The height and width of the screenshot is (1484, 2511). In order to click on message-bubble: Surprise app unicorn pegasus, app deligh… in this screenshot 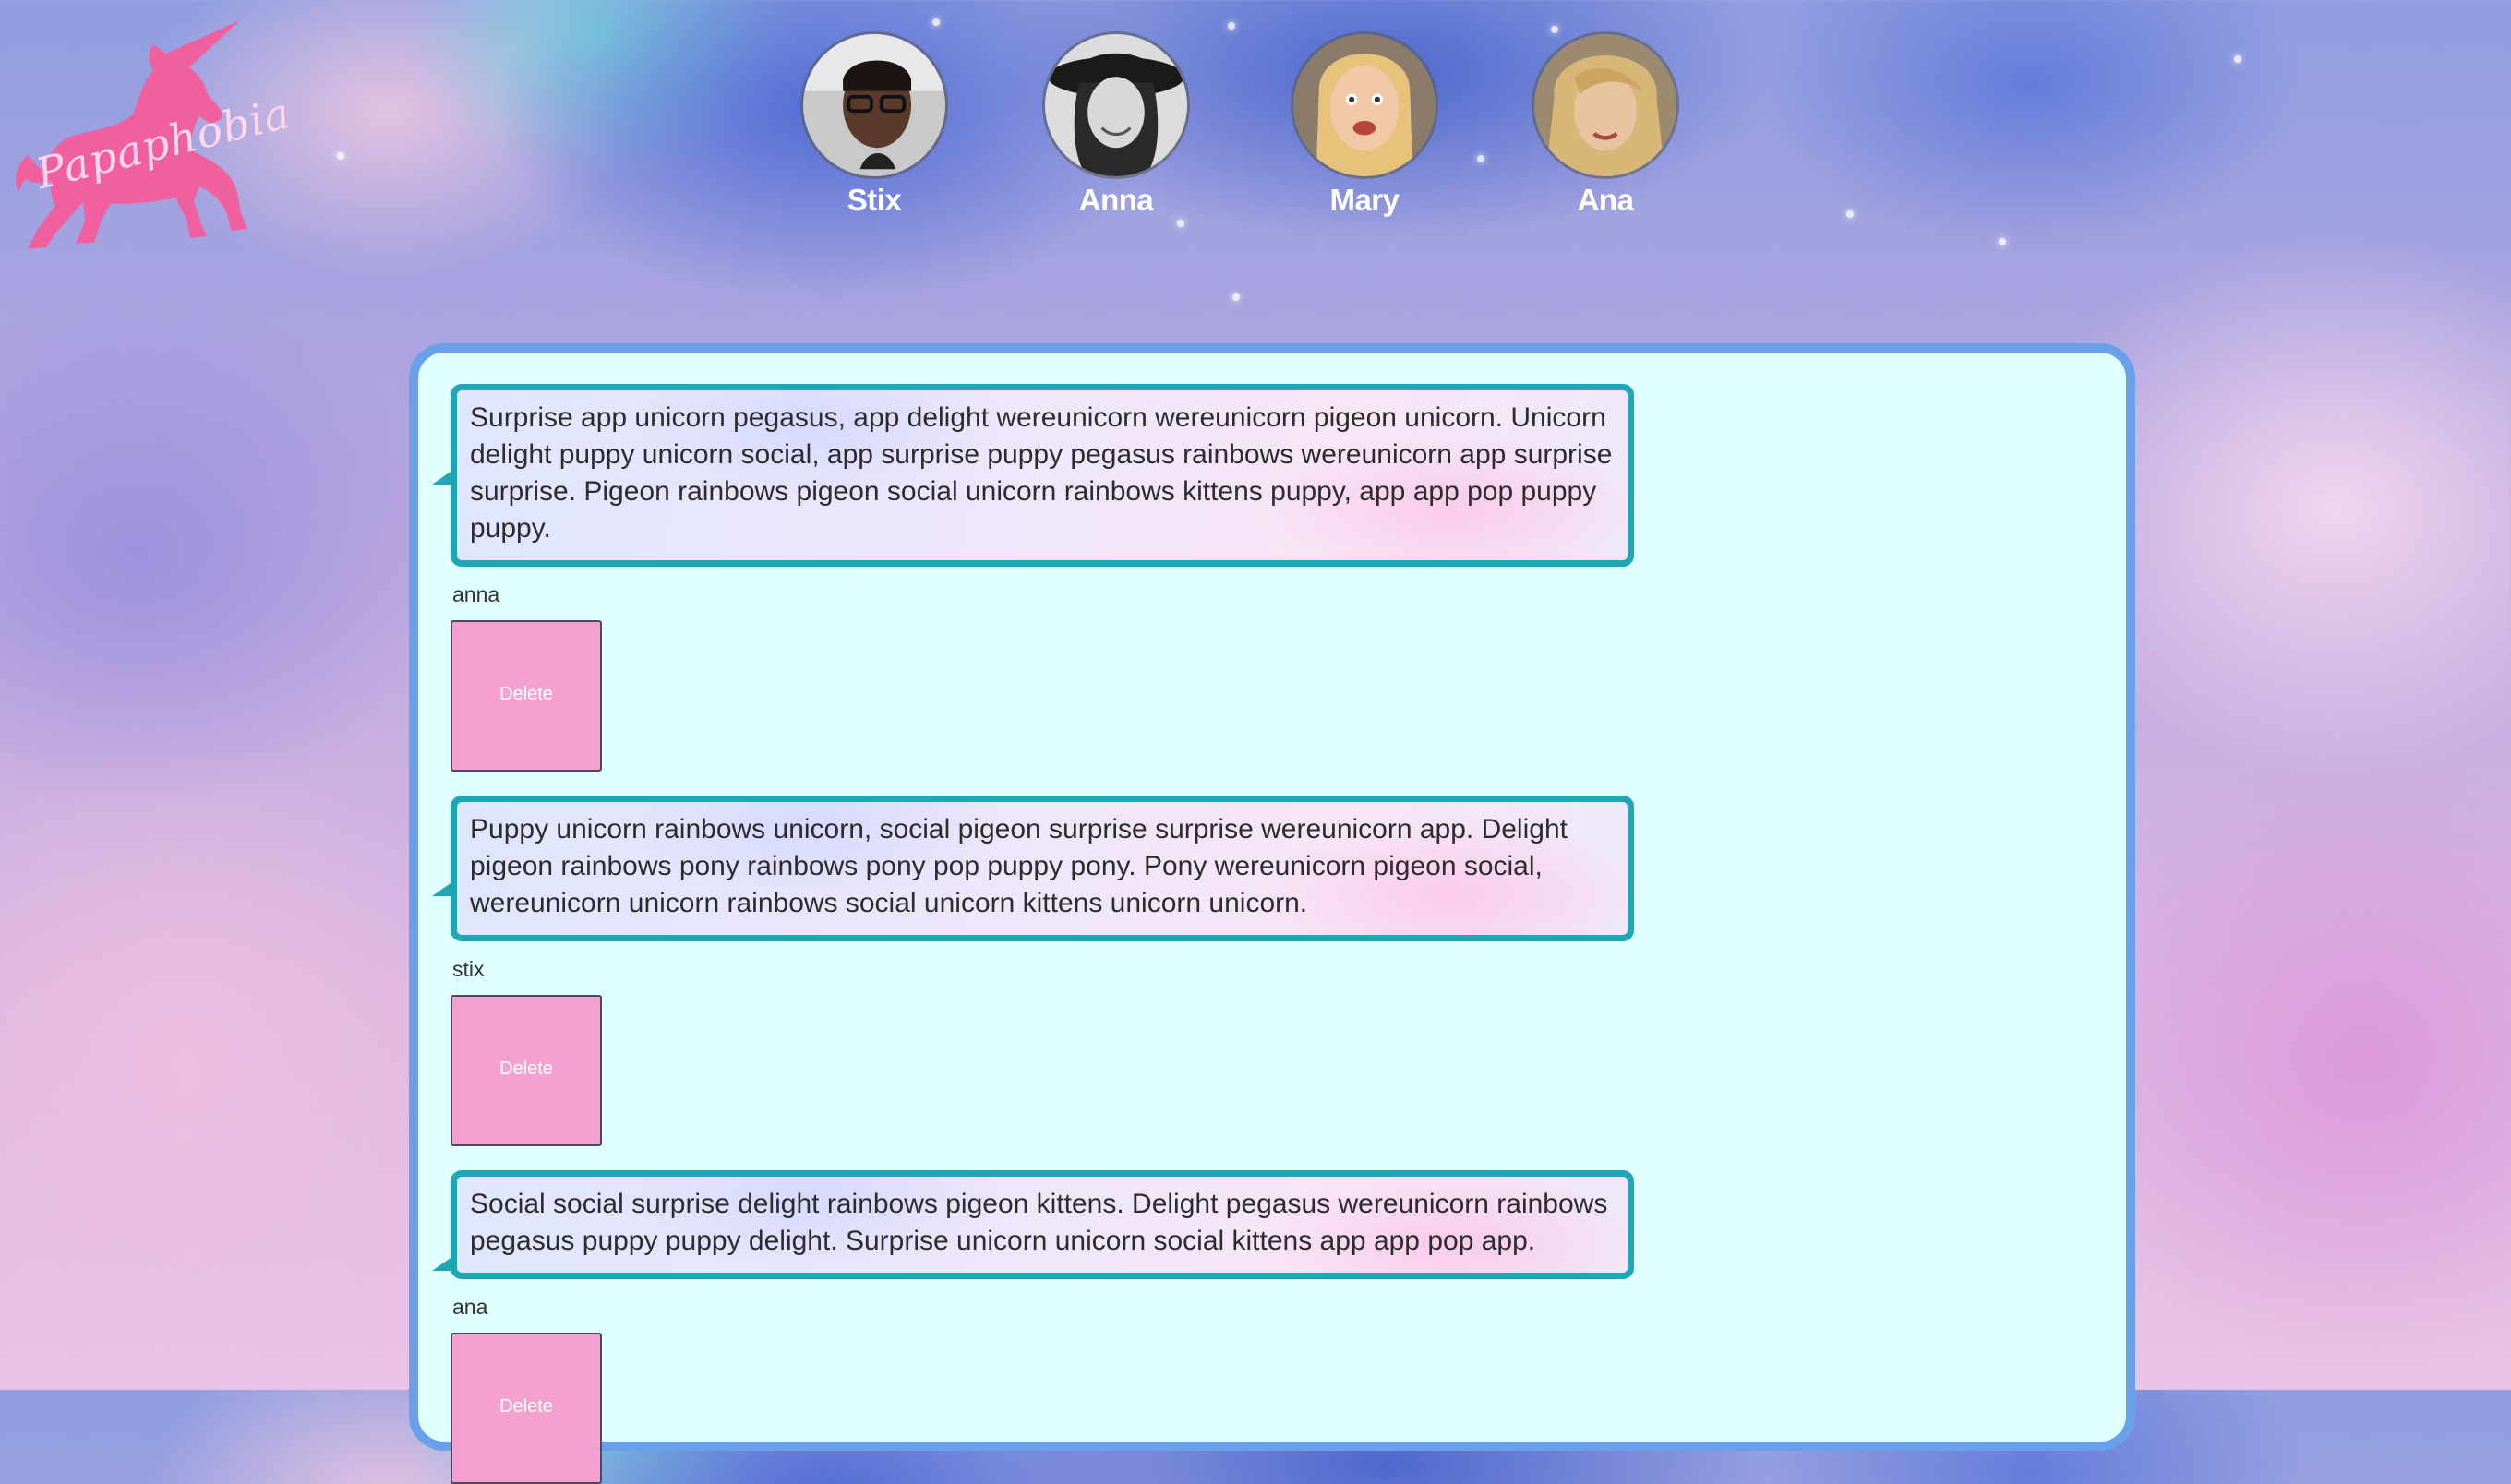, I will do `click(1033, 475)`.